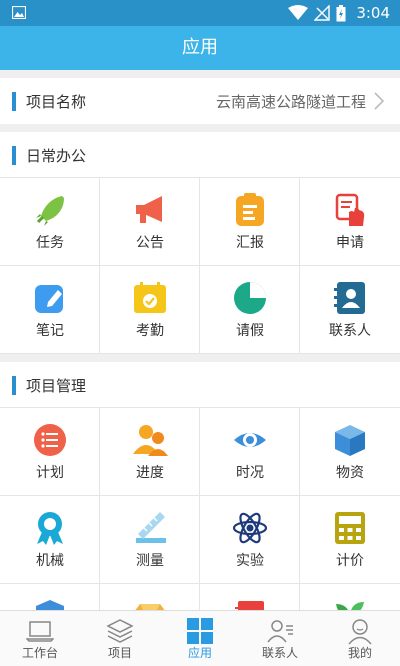 This screenshot has height=666, width=400. I want to click on app-progress: 进度, so click(150, 452).